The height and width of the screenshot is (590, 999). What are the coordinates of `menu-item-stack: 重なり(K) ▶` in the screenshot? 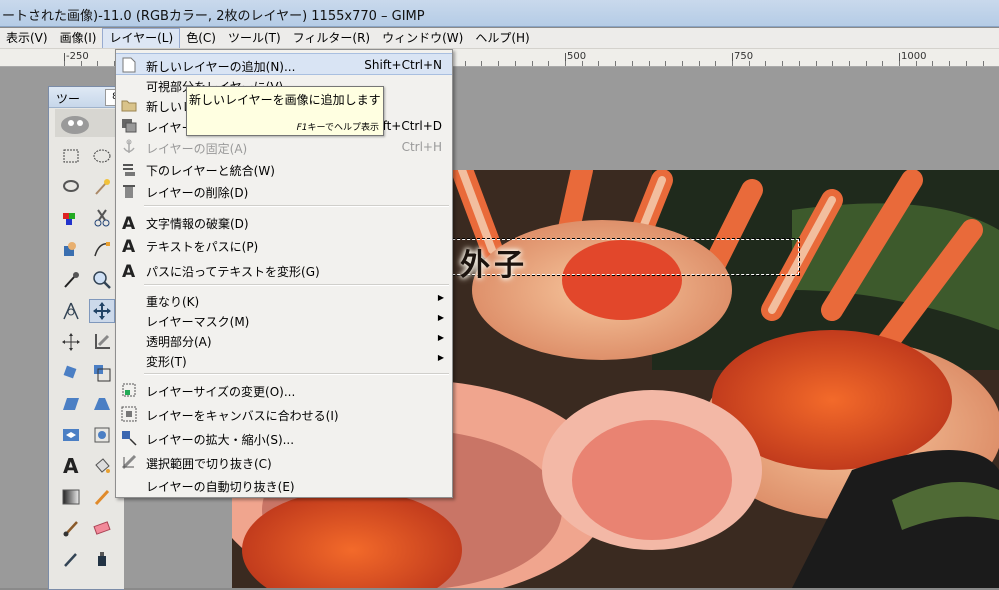 It's located at (284, 300).